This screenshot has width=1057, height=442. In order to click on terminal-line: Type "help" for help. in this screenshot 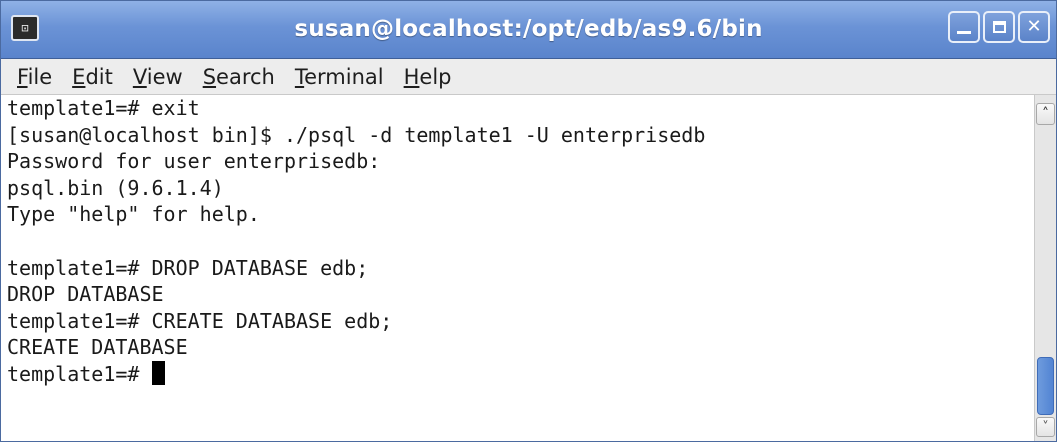, I will do `click(133, 214)`.